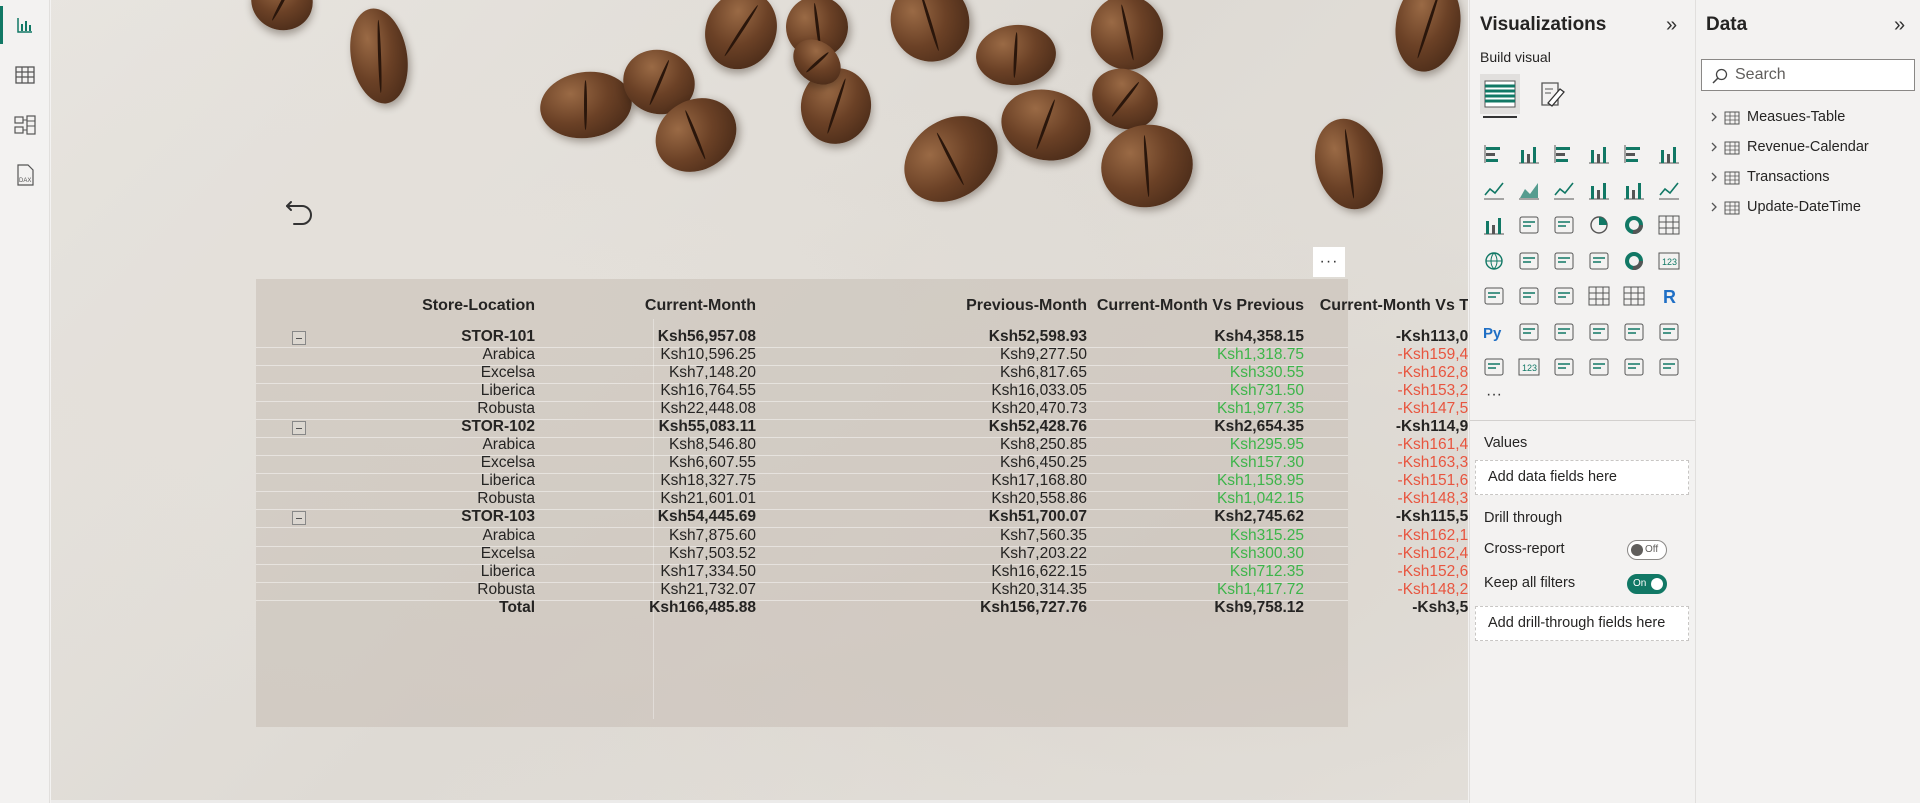 The height and width of the screenshot is (803, 1920). What do you see at coordinates (1634, 296) in the screenshot?
I see `matrix-icon` at bounding box center [1634, 296].